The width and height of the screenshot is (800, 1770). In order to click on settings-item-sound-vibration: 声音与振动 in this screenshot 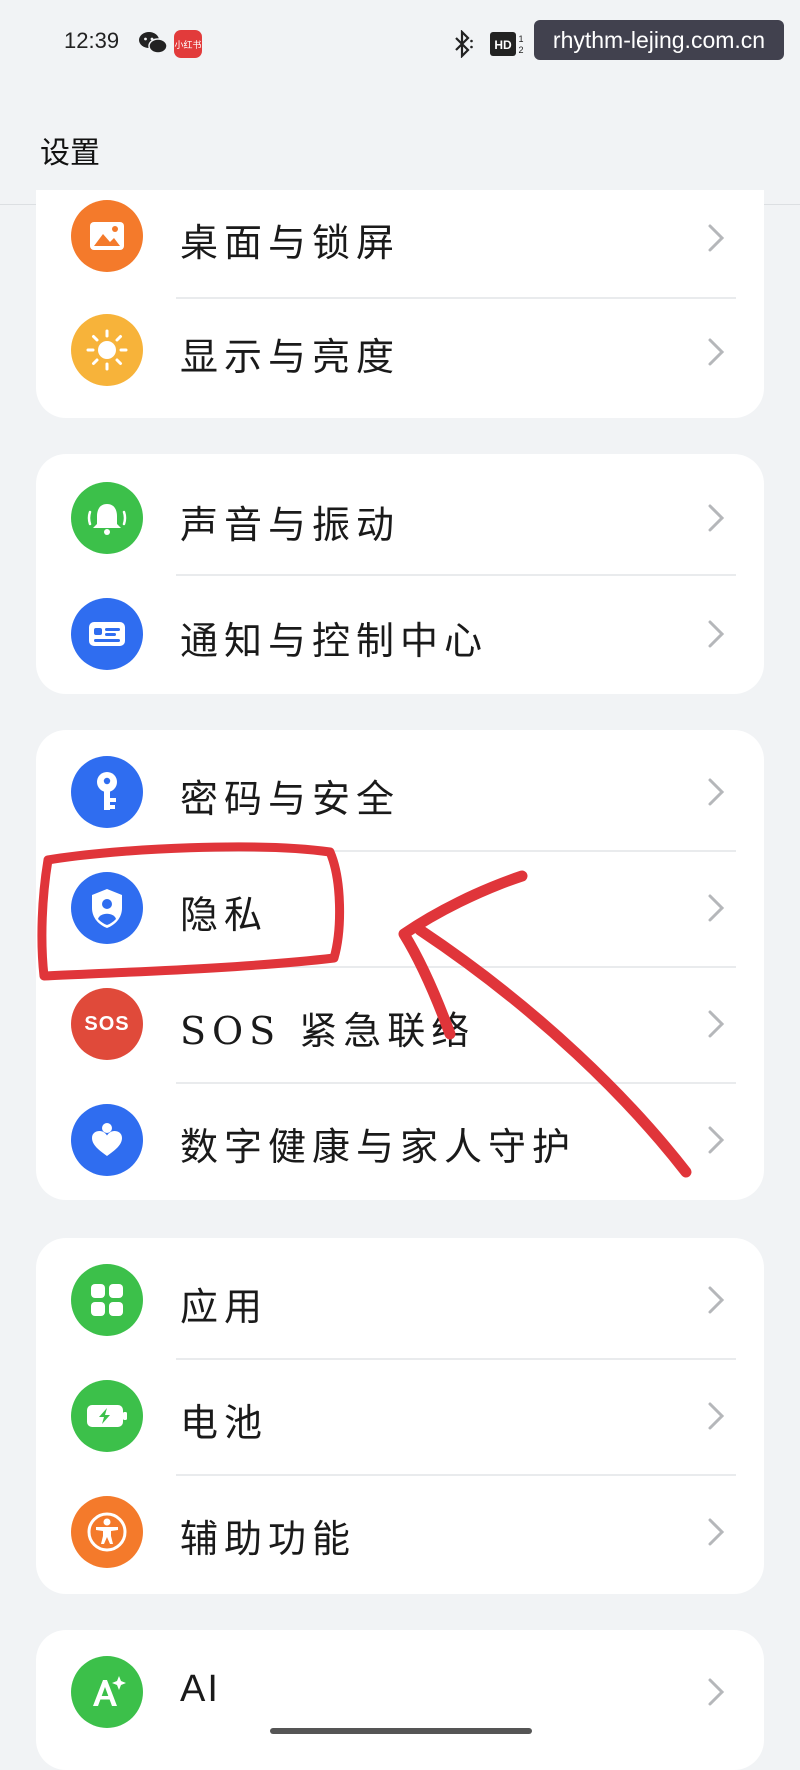, I will do `click(400, 518)`.